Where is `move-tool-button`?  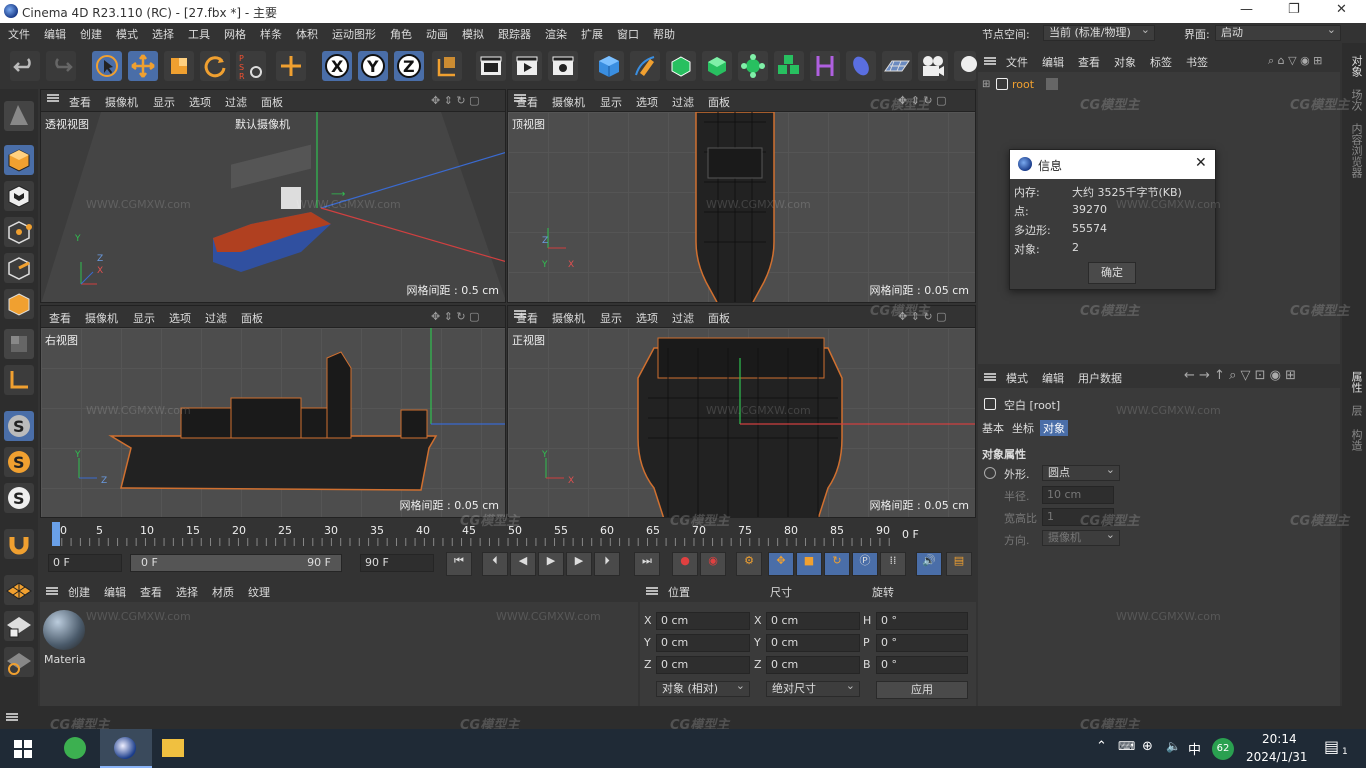 move-tool-button is located at coordinates (143, 66).